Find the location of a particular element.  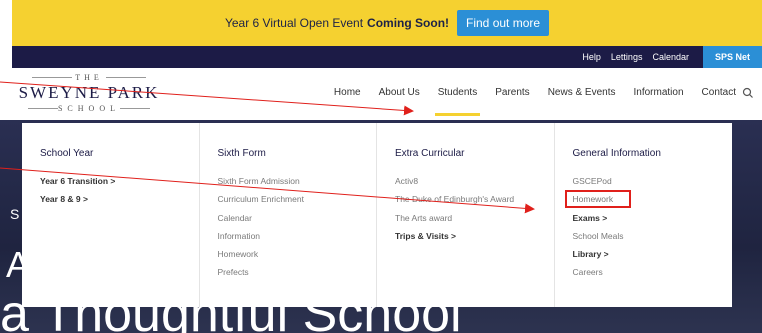

menu-item-year6-transition: Year 6 Transition > is located at coordinates (119, 185).